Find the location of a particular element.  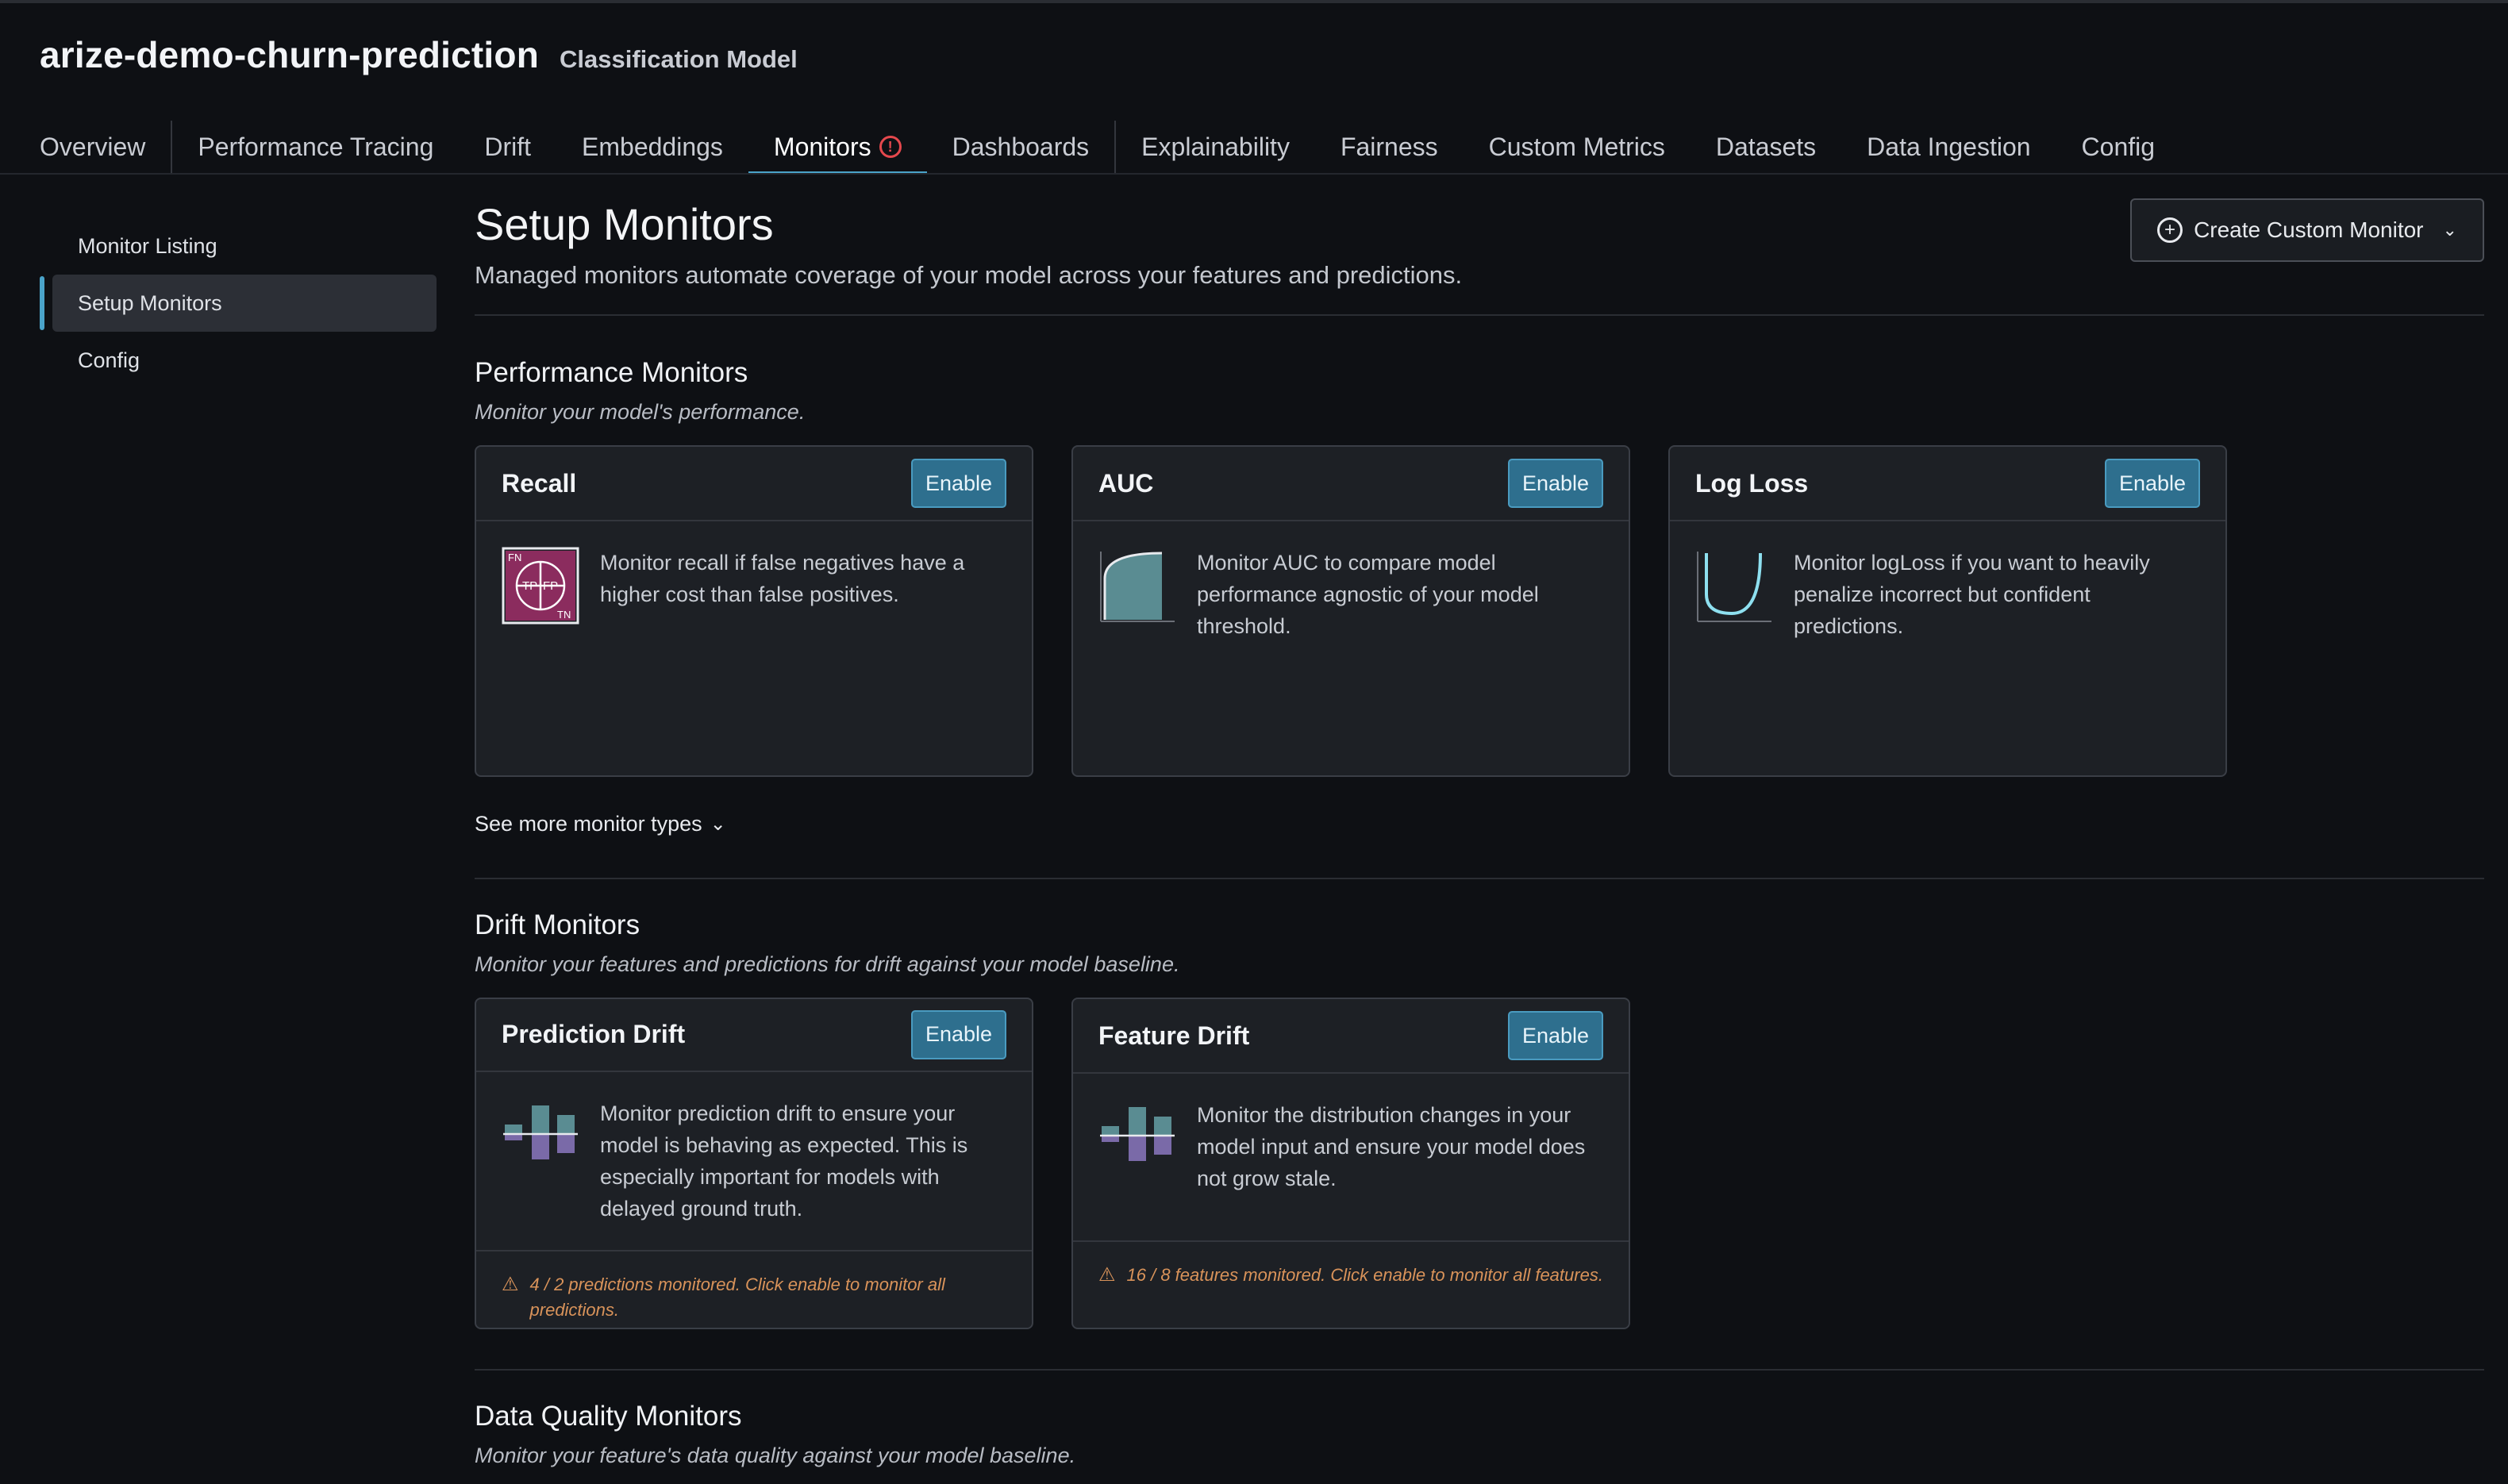

tab-embeddings: Embeddings is located at coordinates (652, 147).